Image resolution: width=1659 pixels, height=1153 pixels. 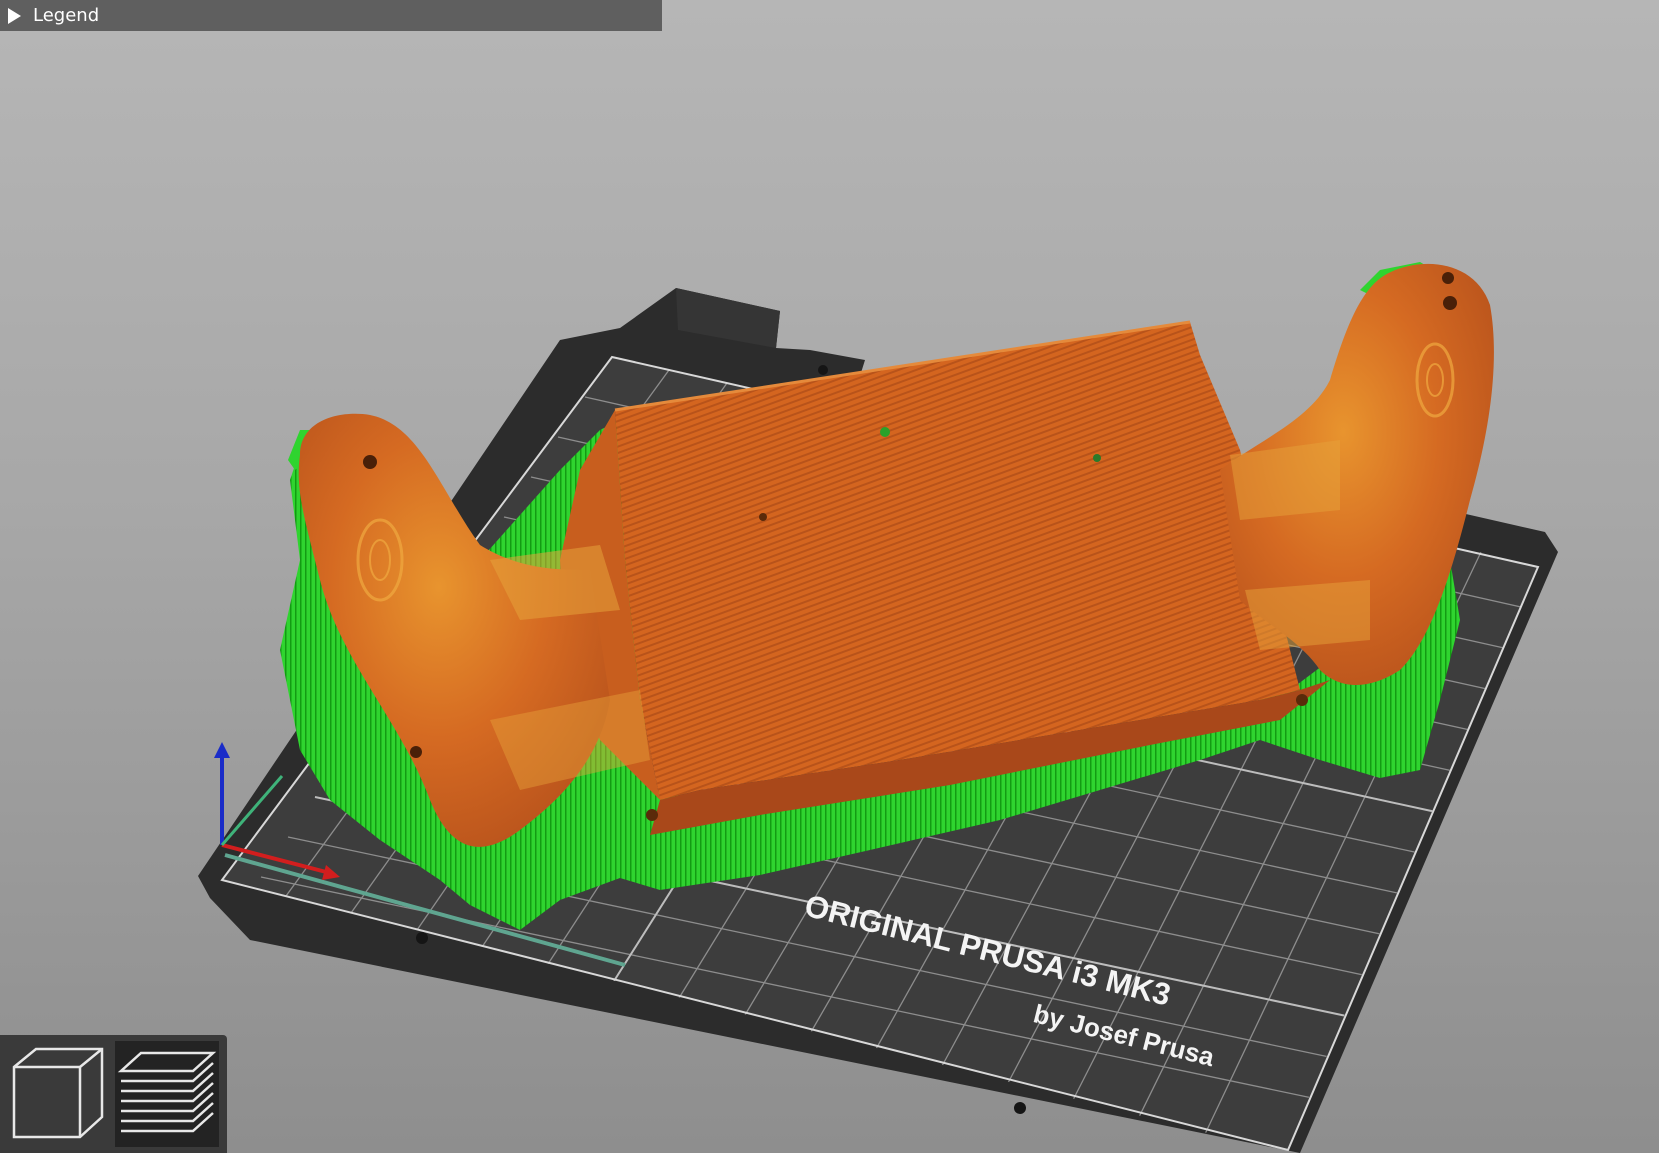 I want to click on layers-icon, so click(x=167, y=1092).